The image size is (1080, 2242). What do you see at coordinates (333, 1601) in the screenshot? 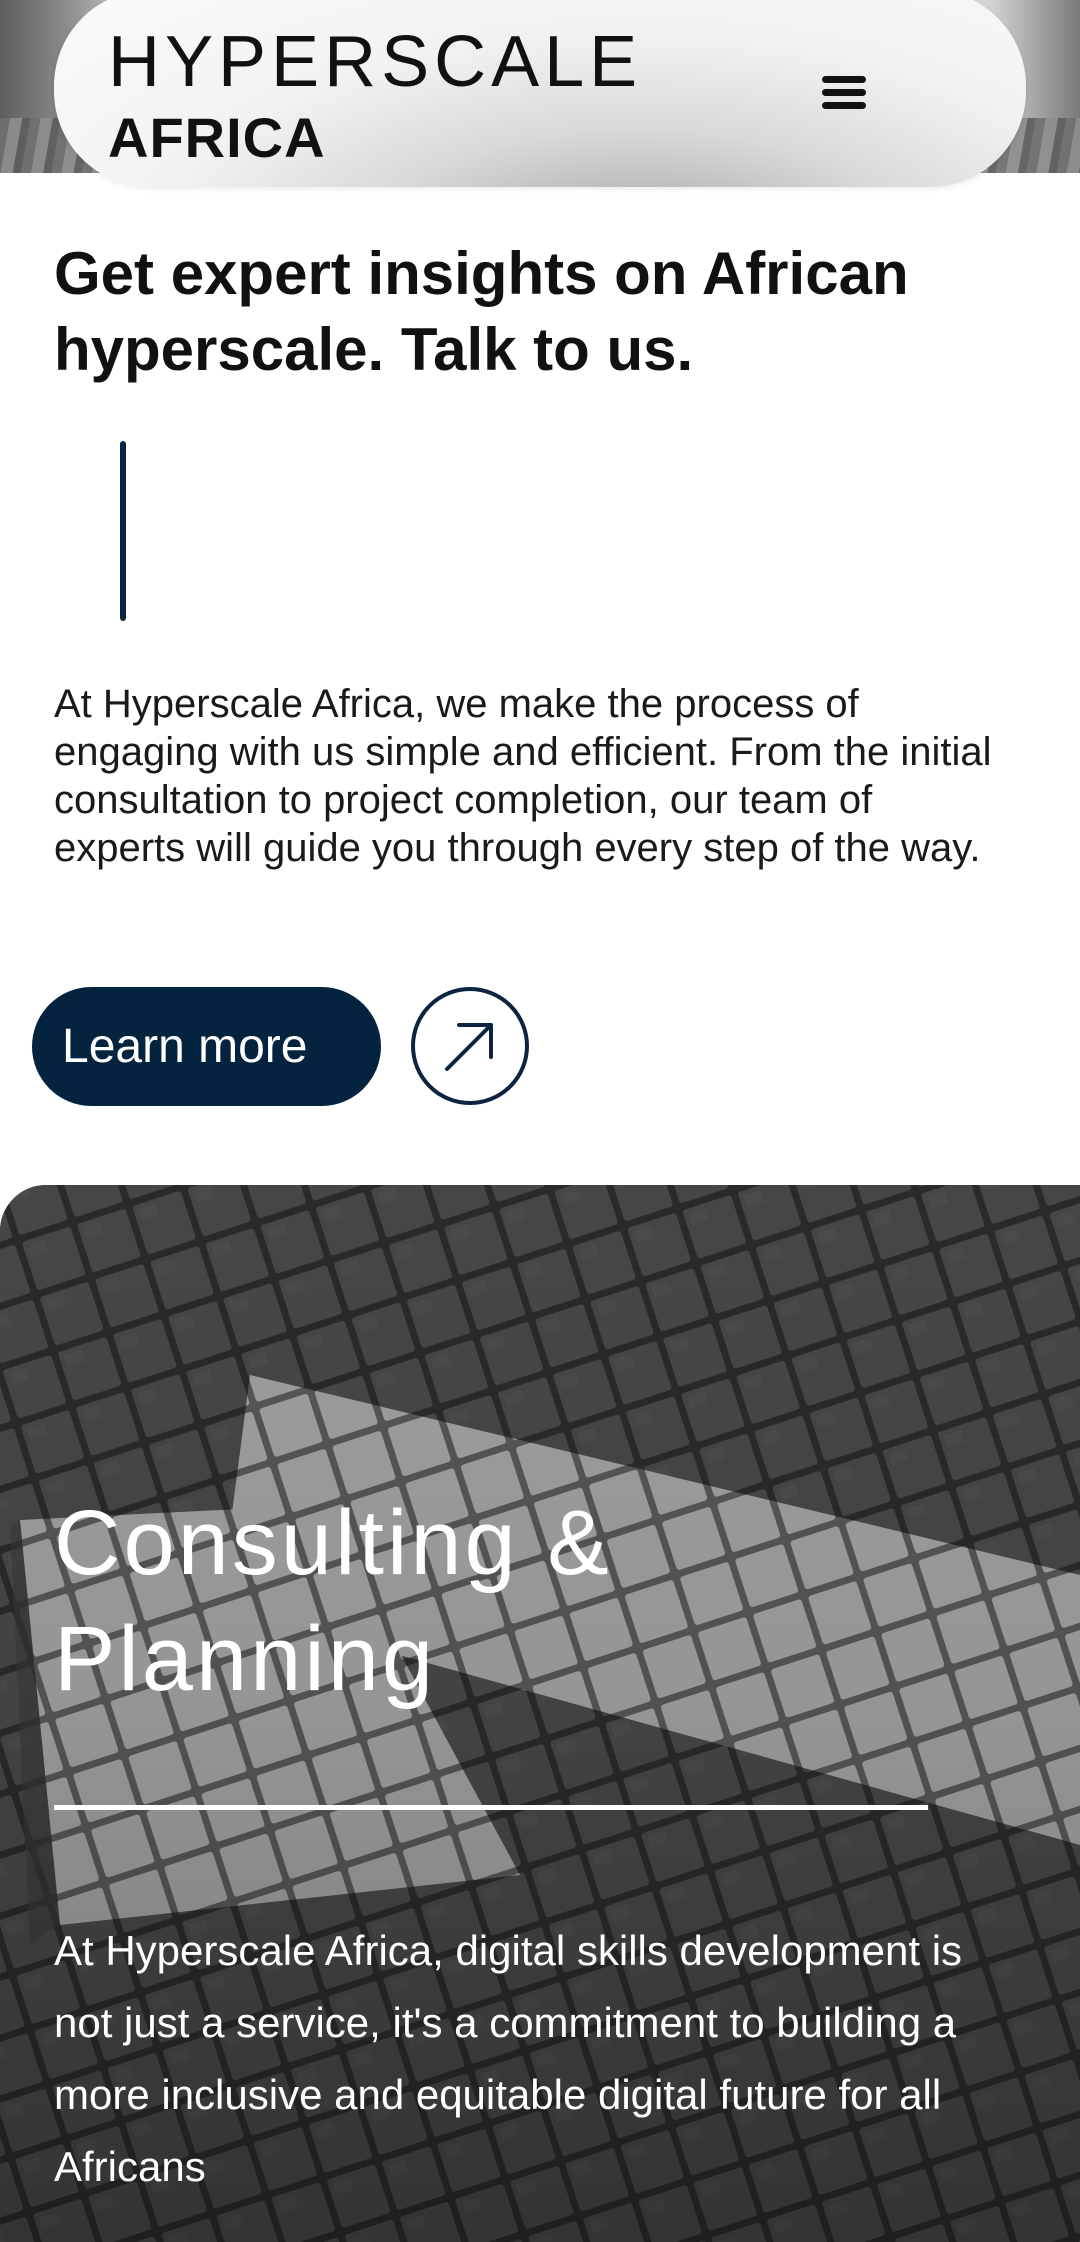
I see `card-title: Consulting & Planning` at bounding box center [333, 1601].